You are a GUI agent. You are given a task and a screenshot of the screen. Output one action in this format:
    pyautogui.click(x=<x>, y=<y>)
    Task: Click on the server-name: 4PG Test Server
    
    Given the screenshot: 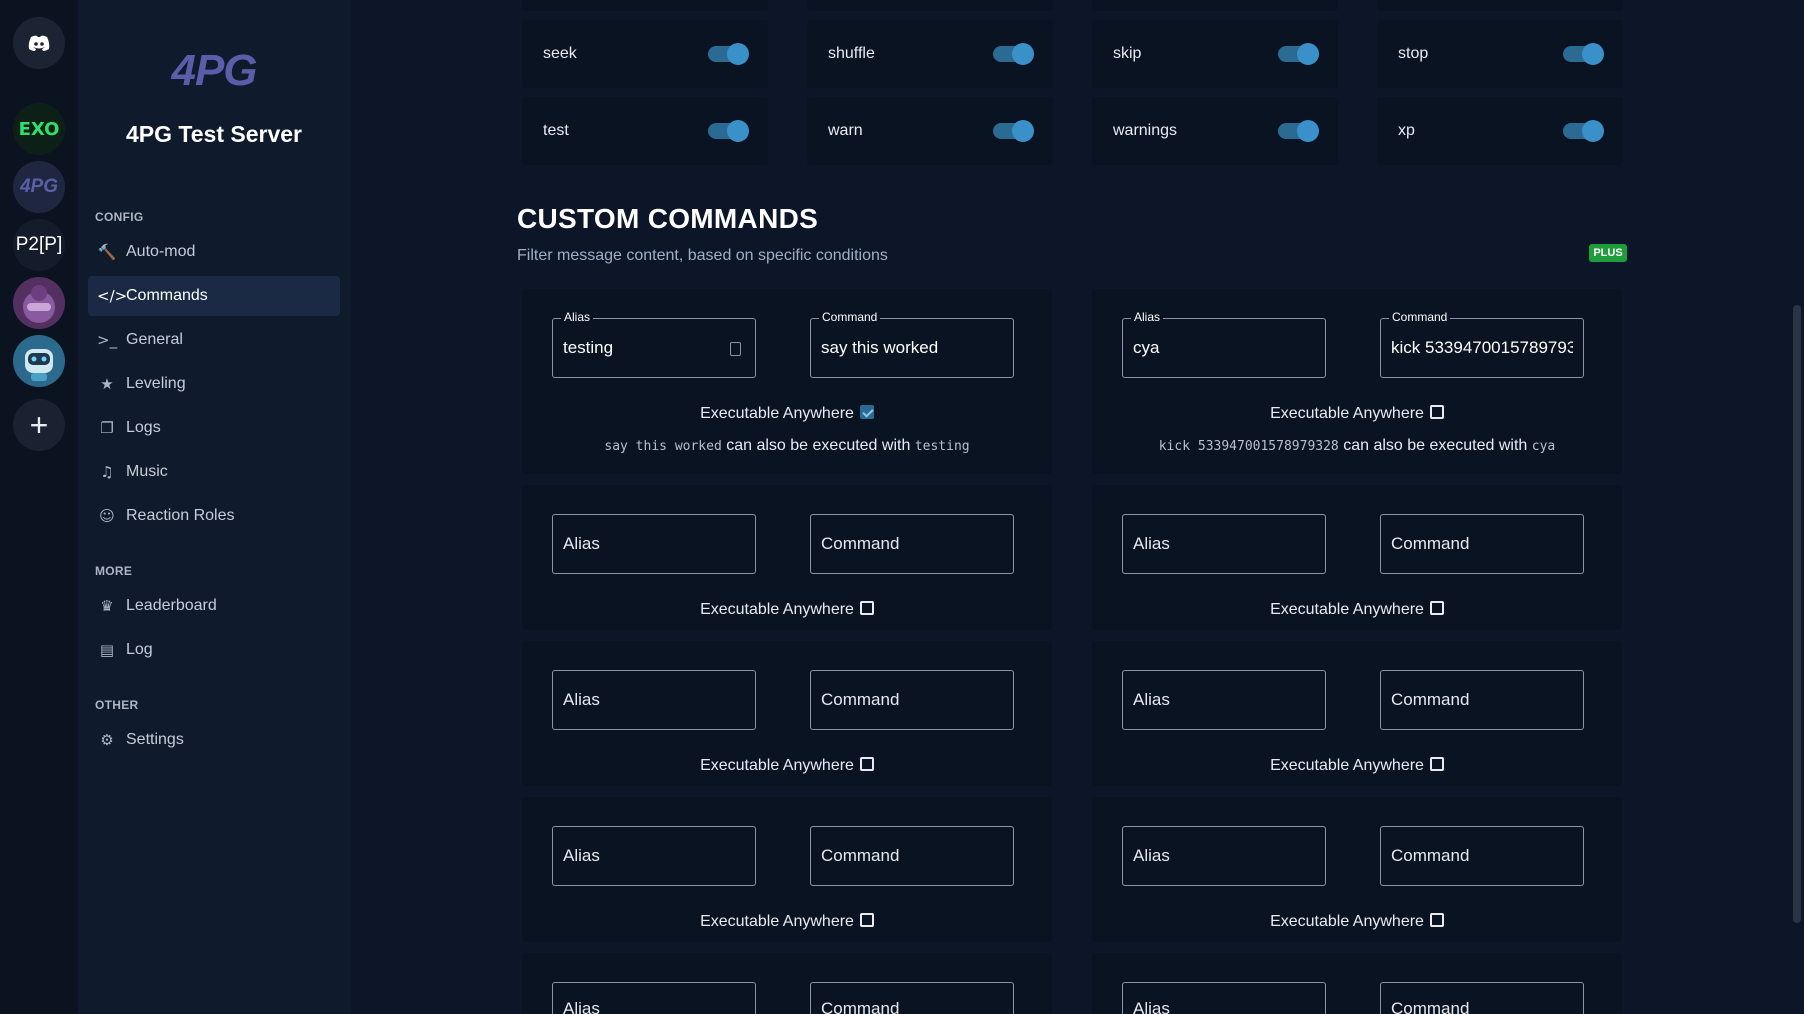 What is the action you would take?
    pyautogui.click(x=213, y=134)
    